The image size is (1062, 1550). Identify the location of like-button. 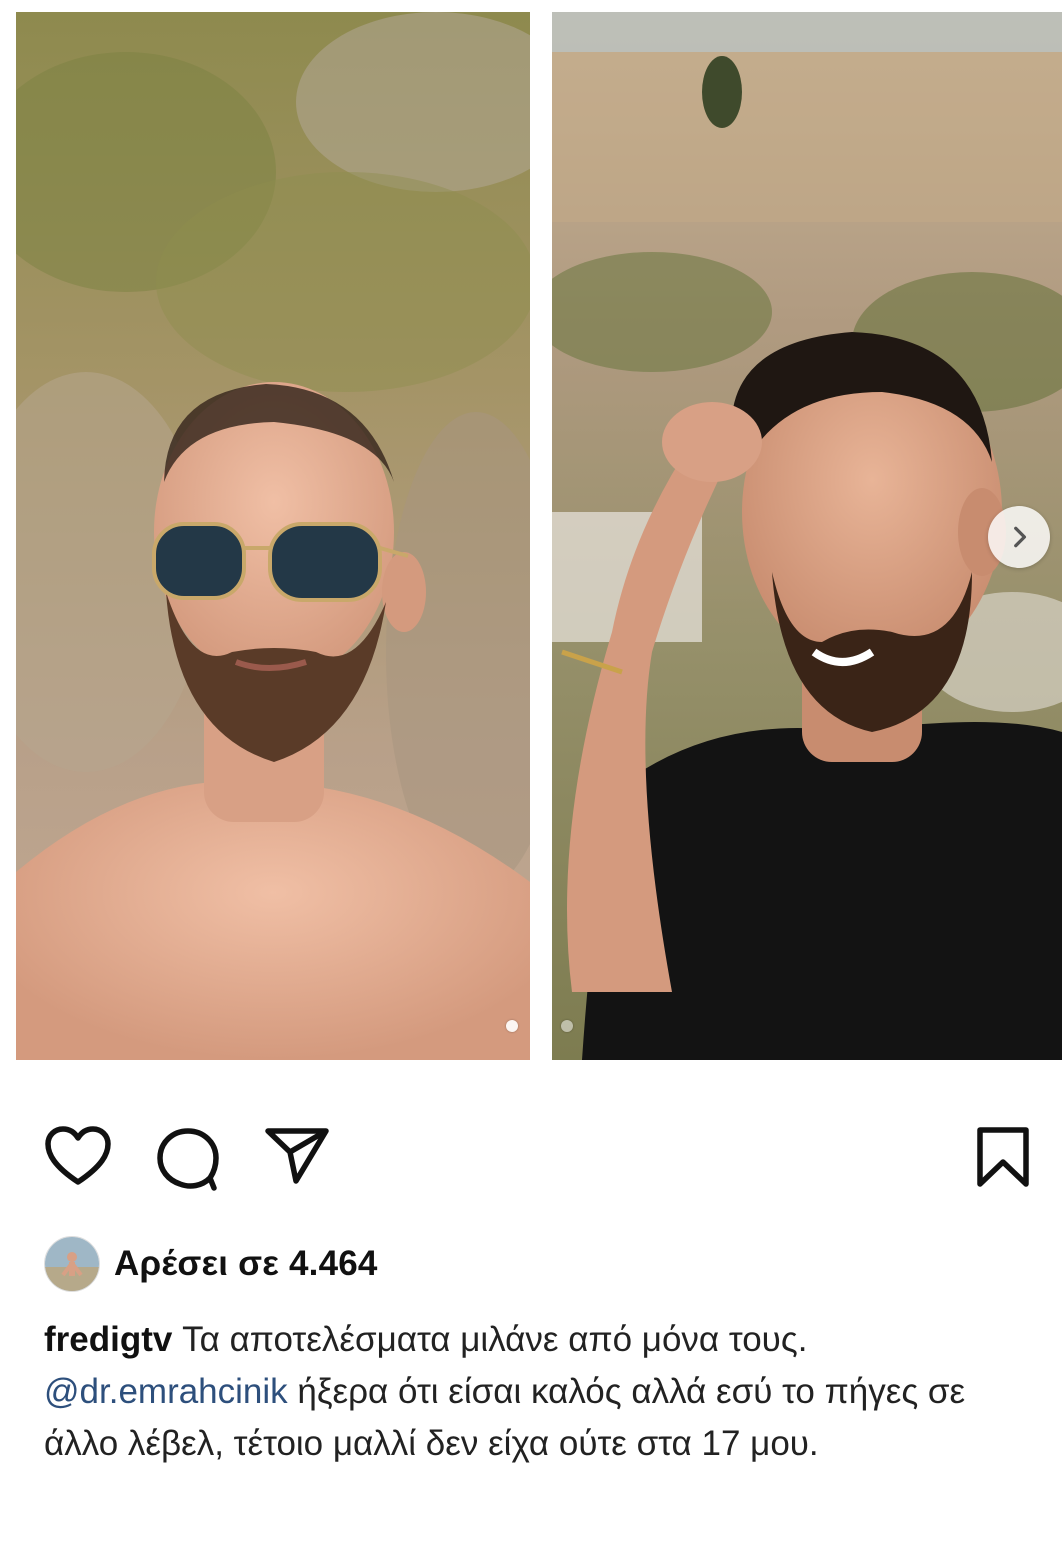
(78, 1159).